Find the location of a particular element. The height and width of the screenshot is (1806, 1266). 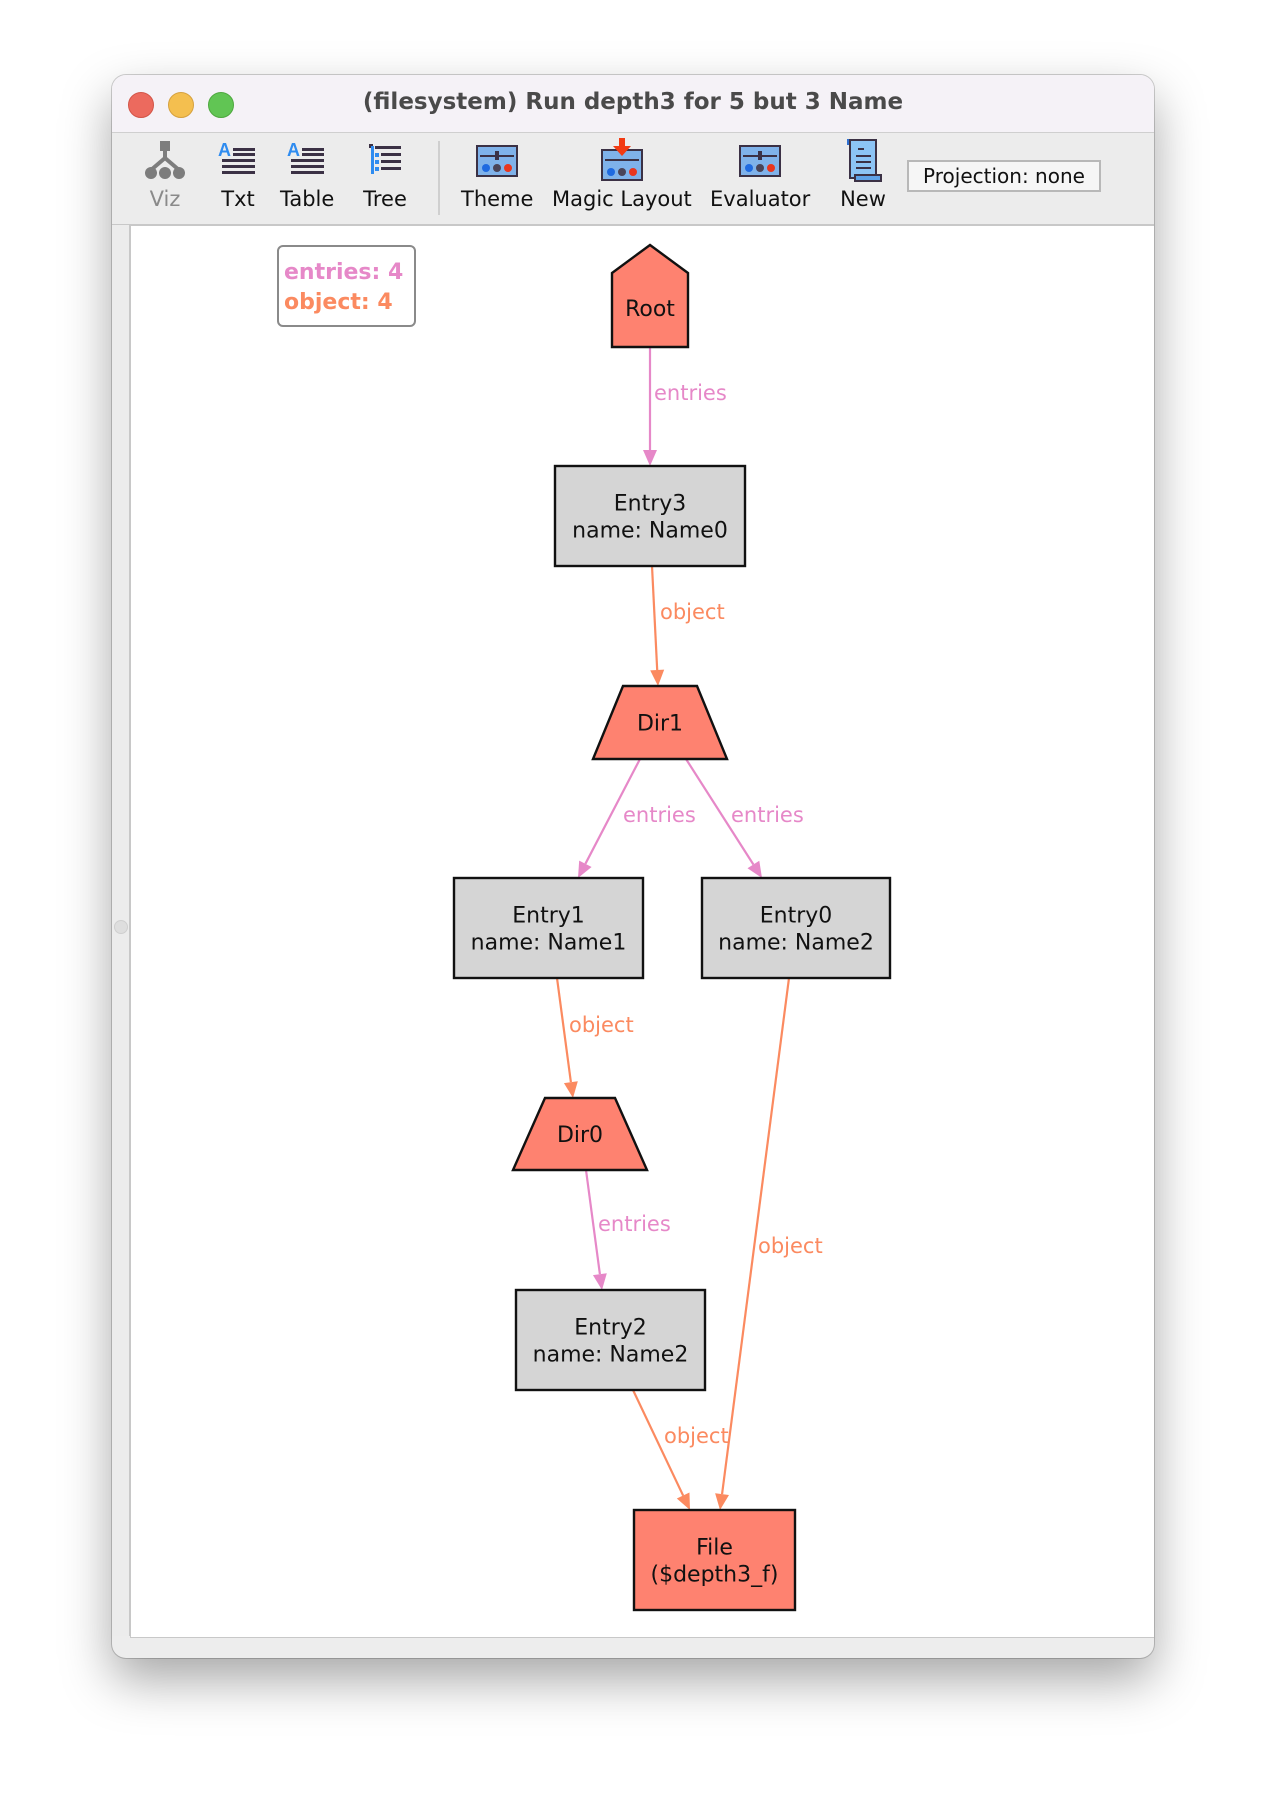

node-entry3: Entry3name: Name0 is located at coordinates (650, 516).